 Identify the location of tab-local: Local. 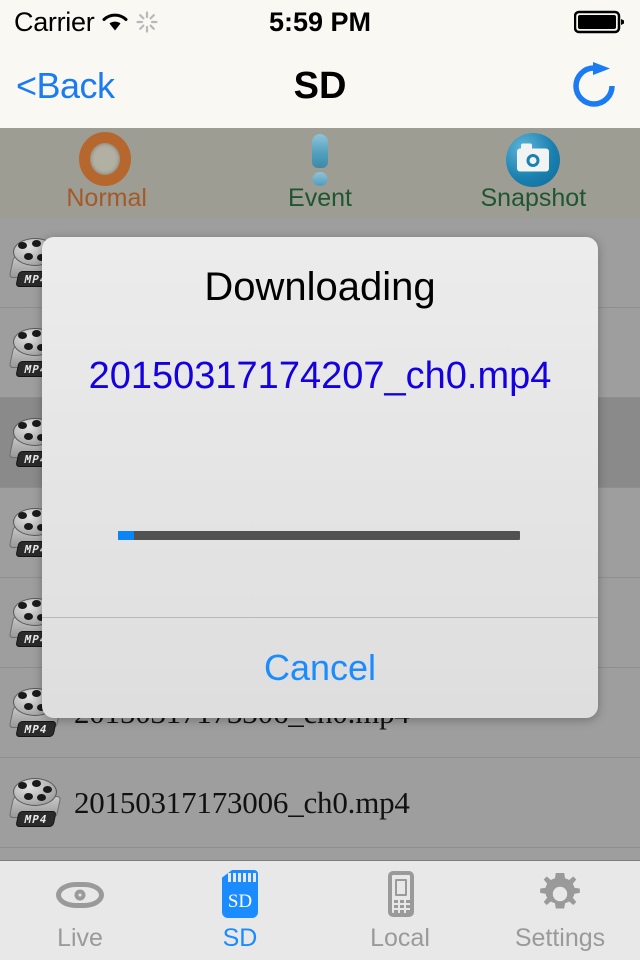
(400, 910).